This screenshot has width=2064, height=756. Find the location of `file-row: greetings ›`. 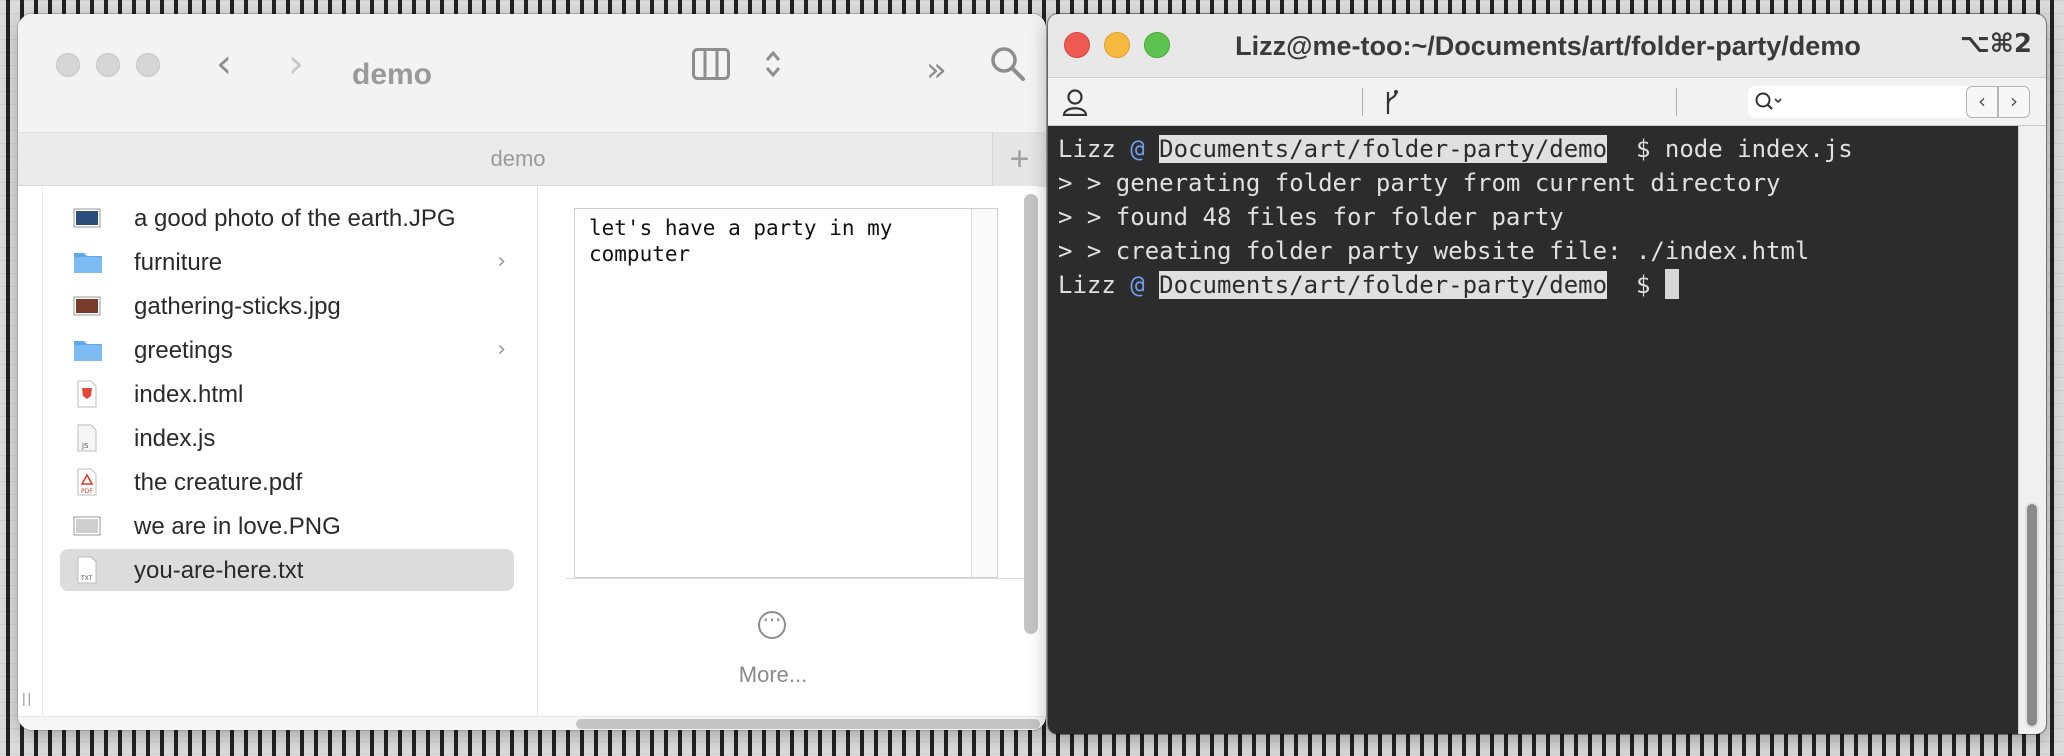

file-row: greetings › is located at coordinates (287, 350).